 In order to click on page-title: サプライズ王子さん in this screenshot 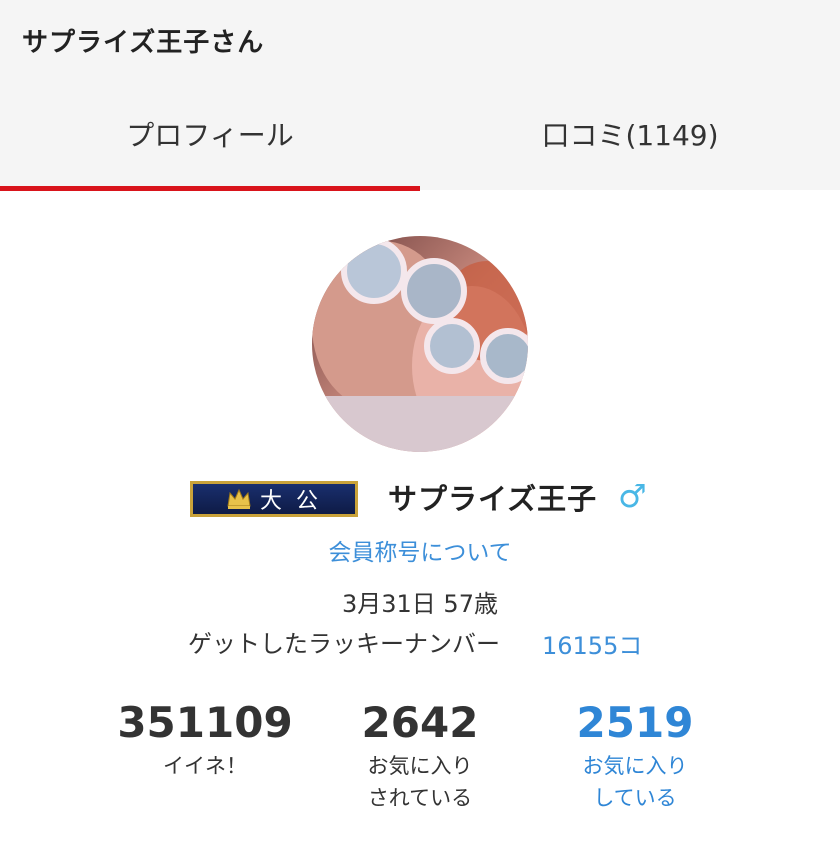, I will do `click(143, 43)`.